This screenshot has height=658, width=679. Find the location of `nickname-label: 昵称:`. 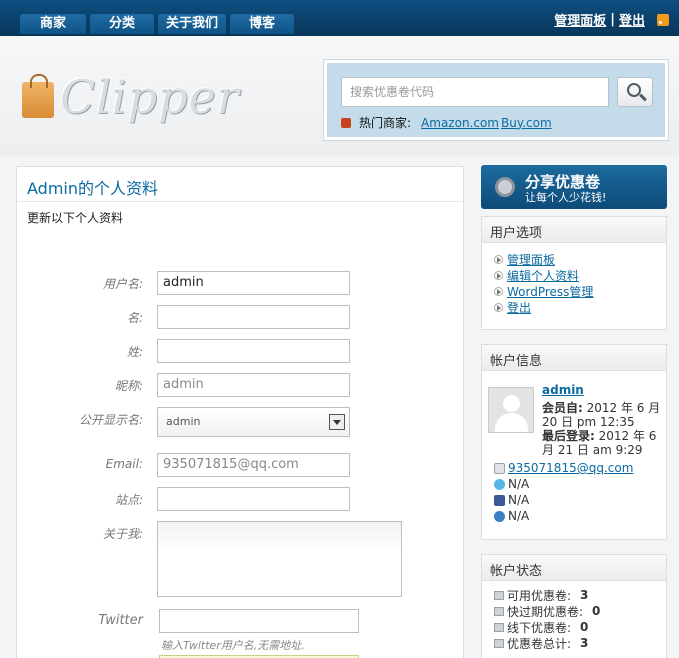

nickname-label: 昵称: is located at coordinates (128, 386).